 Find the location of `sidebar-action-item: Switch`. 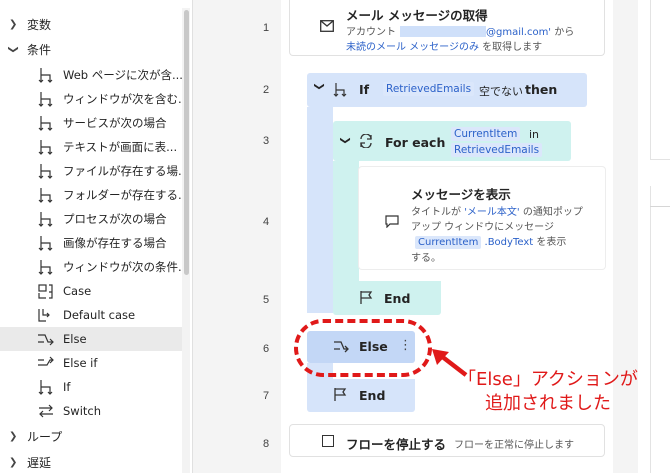

sidebar-action-item: Switch is located at coordinates (91, 411).